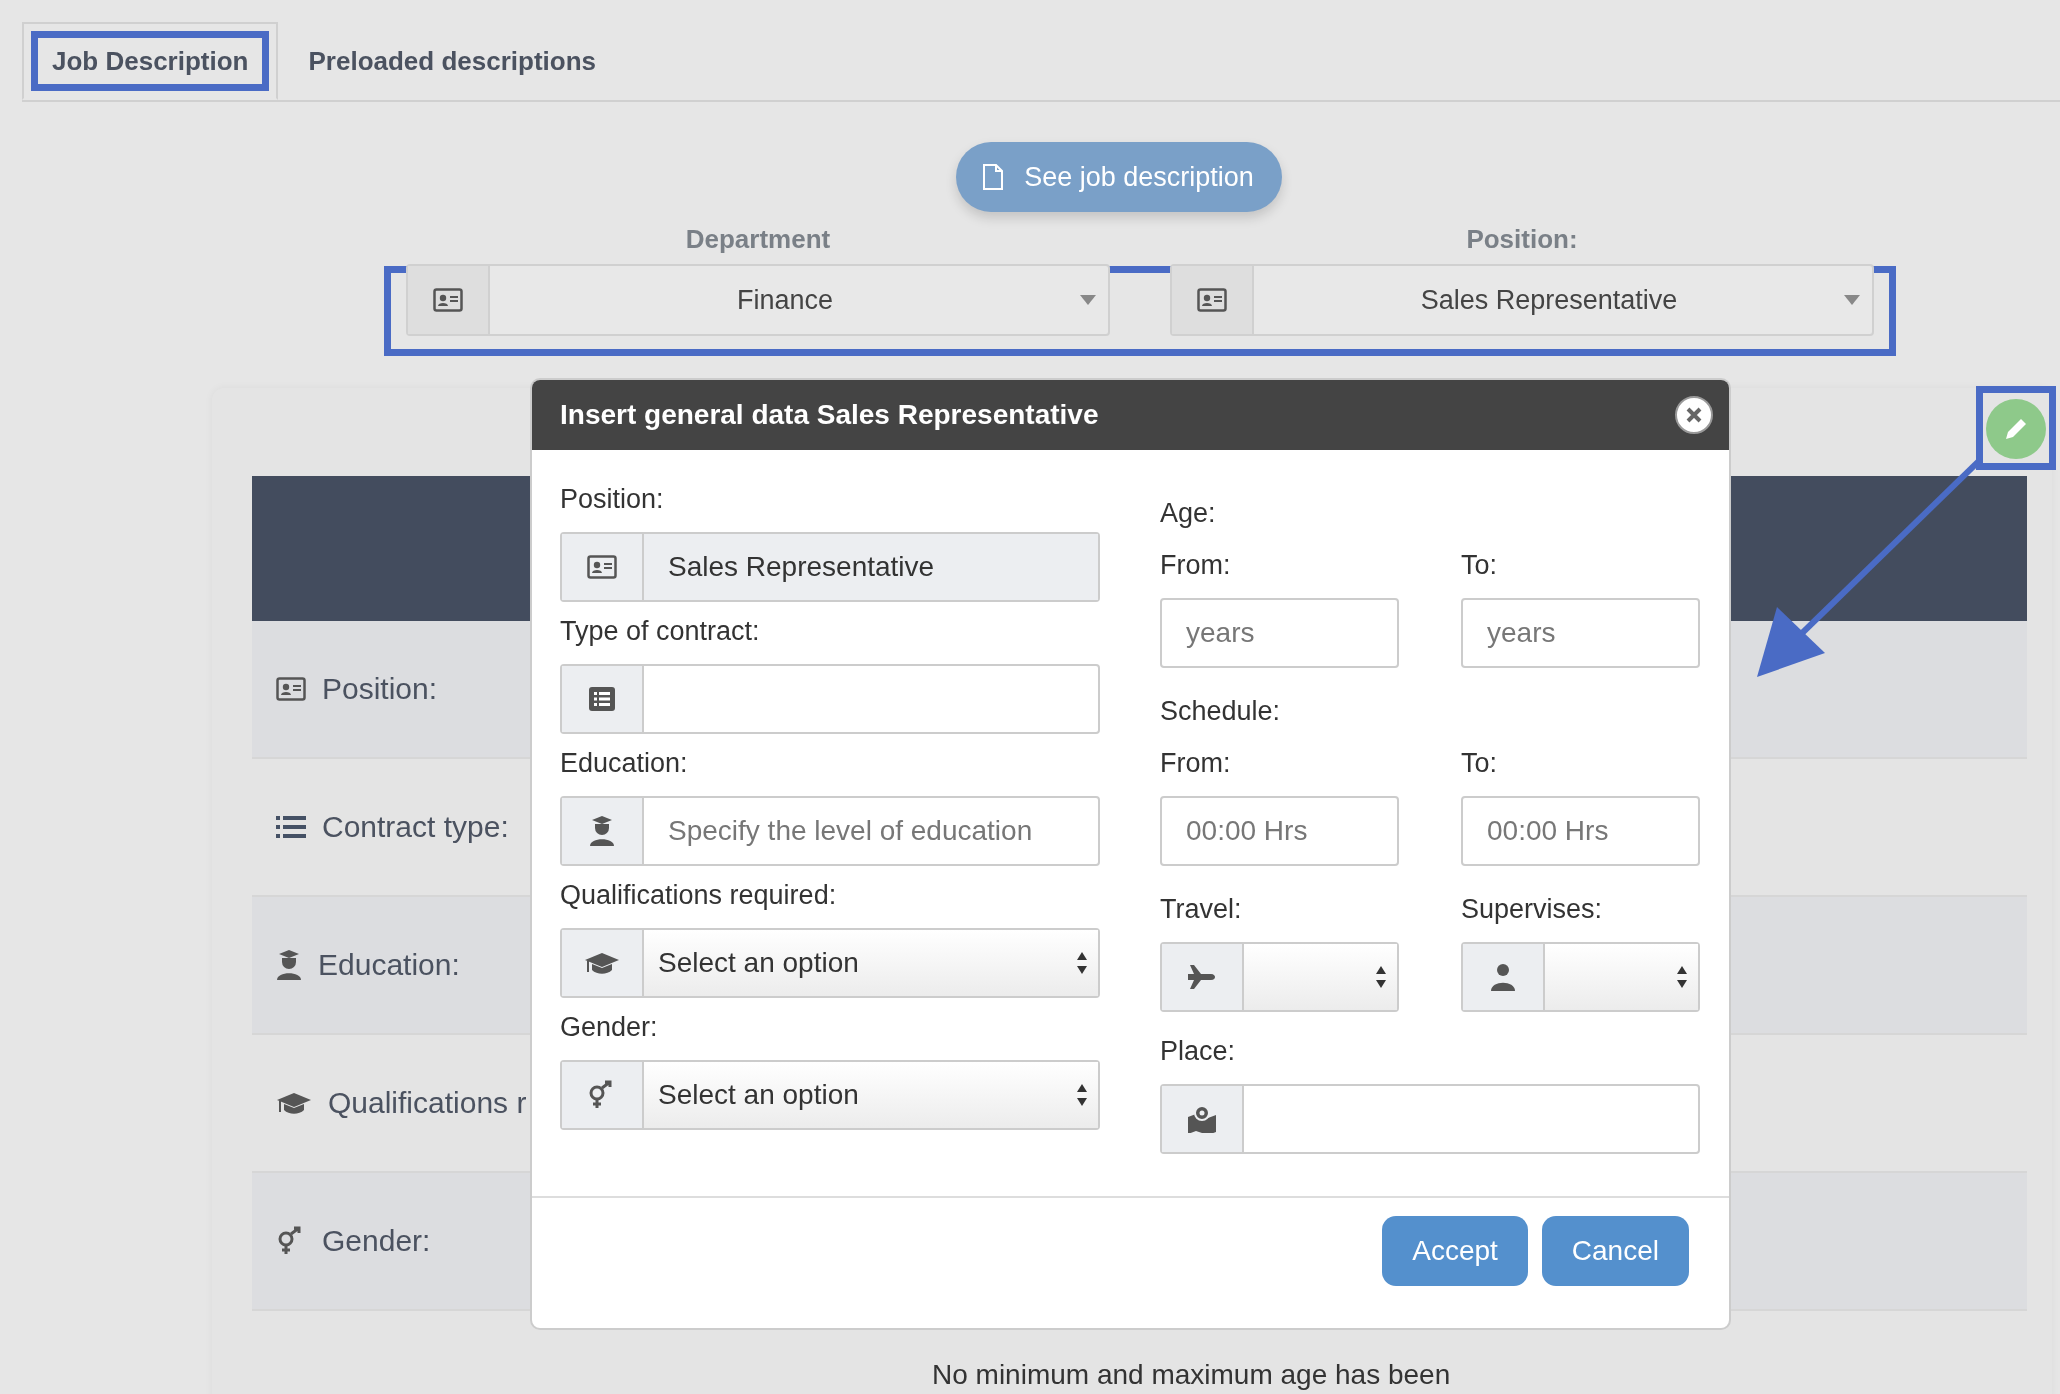  What do you see at coordinates (829, 415) in the screenshot?
I see `modal-title: Insert general data Sales Representative` at bounding box center [829, 415].